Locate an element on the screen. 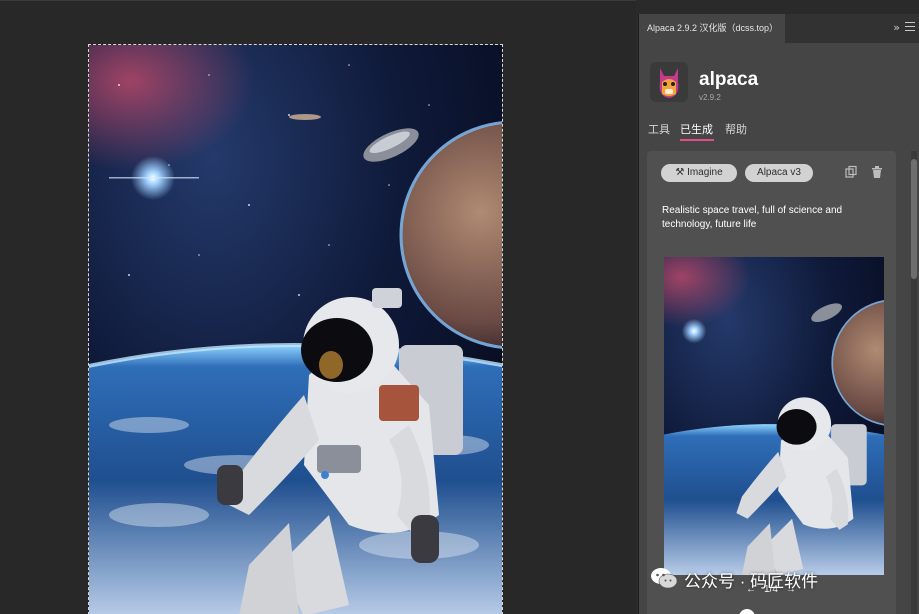  double-chevron-right-icon: » is located at coordinates (896, 27).